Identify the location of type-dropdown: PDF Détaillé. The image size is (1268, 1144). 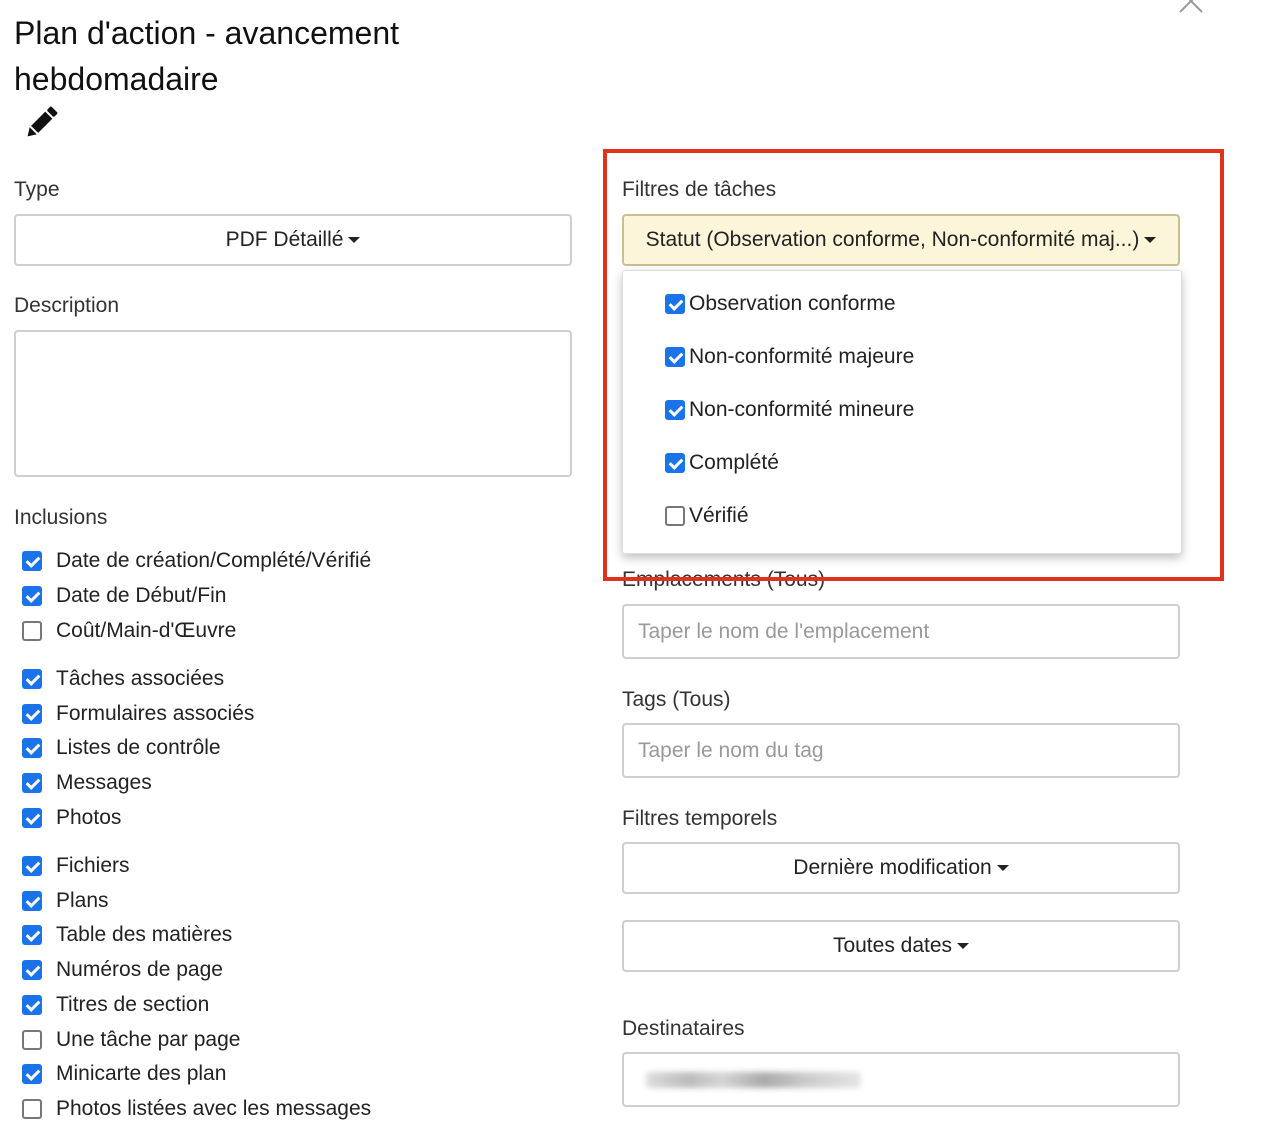
(293, 240).